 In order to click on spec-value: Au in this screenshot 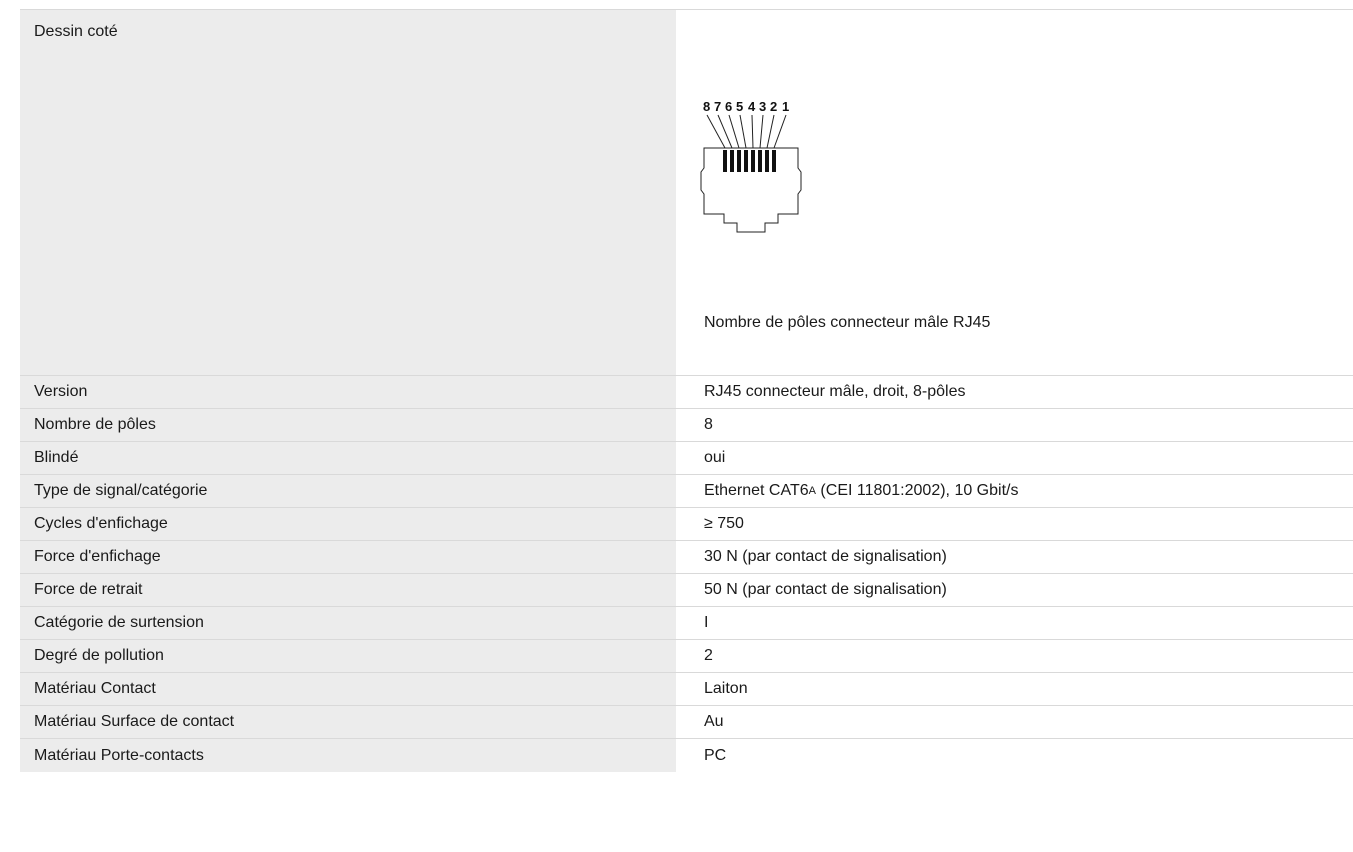, I will do `click(1014, 722)`.